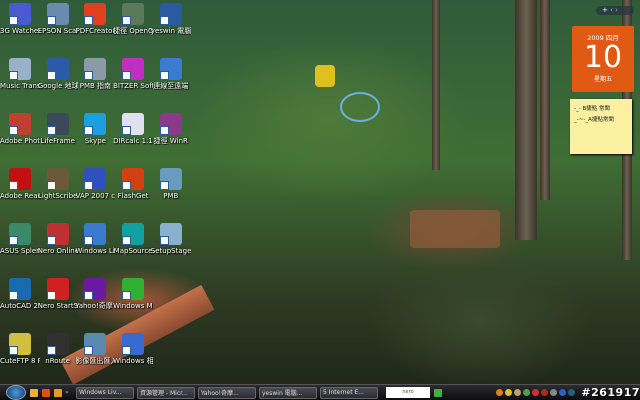 The image size is (640, 400). What do you see at coordinates (133, 31) in the screenshot?
I see `desktop-icon-label: 捷徑 OpenOffice` at bounding box center [133, 31].